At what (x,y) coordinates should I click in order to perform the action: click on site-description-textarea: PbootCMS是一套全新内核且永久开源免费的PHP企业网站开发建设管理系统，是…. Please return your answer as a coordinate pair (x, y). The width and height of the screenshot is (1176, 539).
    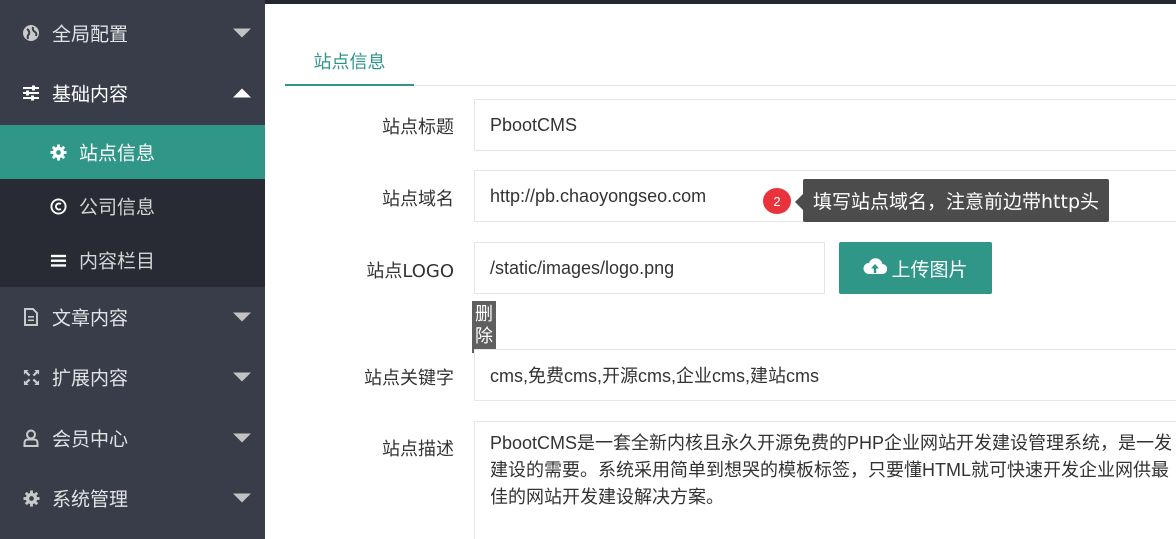
    Looking at the image, I should click on (825, 480).